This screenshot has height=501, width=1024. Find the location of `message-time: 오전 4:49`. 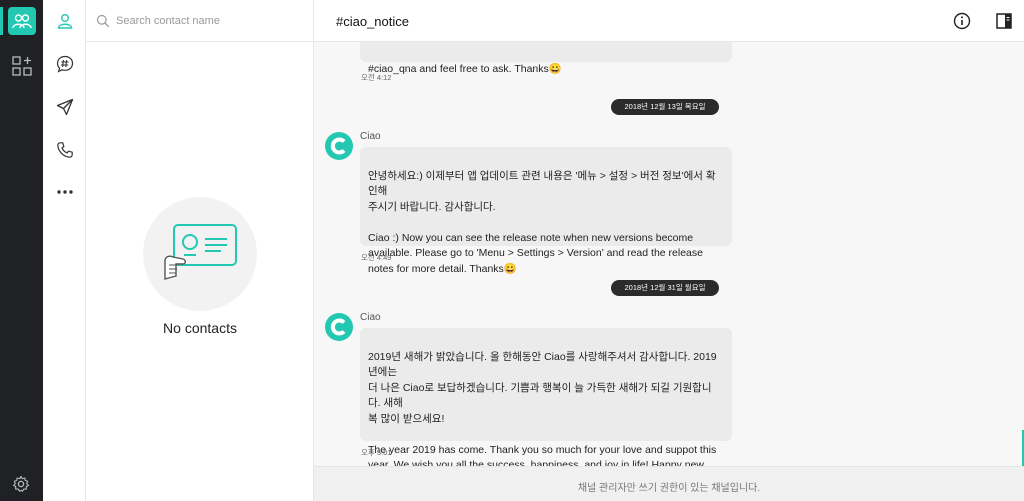

message-time: 오전 4:49 is located at coordinates (376, 257).